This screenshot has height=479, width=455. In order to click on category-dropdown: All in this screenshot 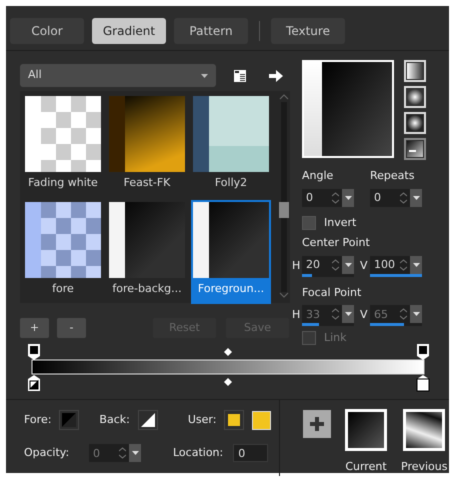, I will do `click(118, 75)`.